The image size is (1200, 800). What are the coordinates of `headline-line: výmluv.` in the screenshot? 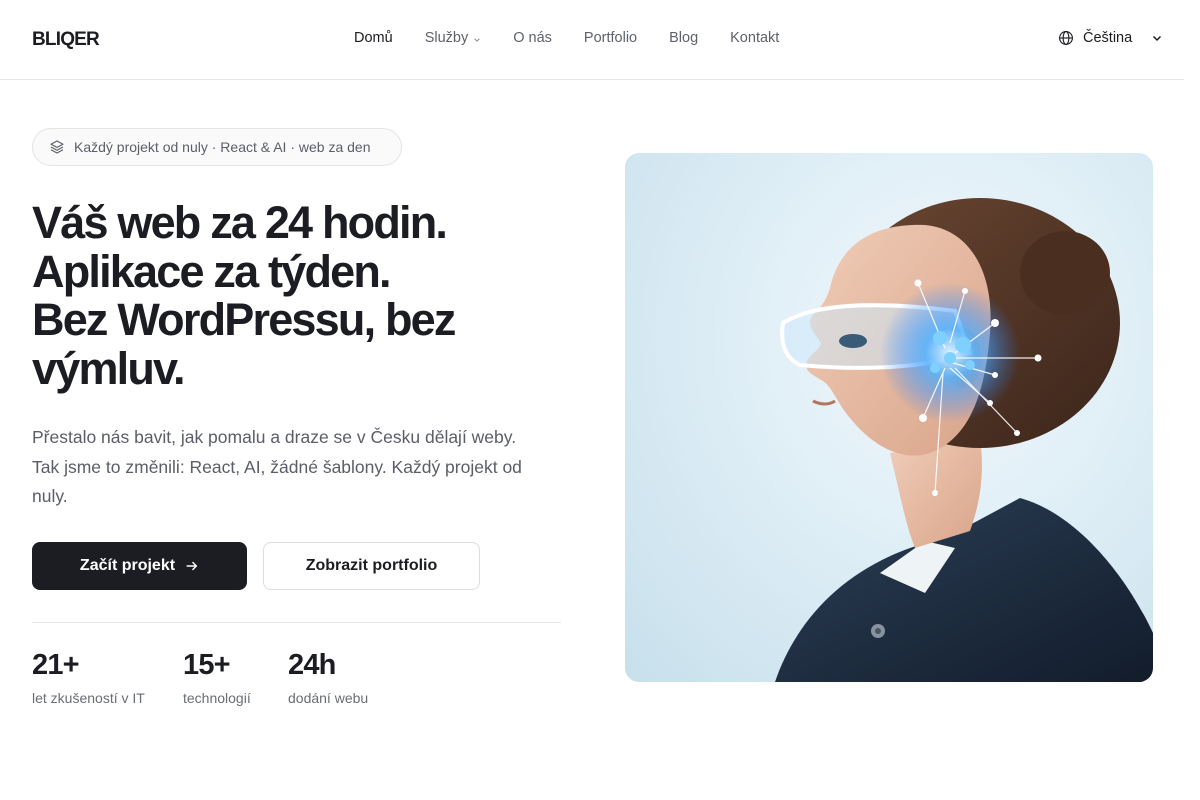 It's located at (108, 368).